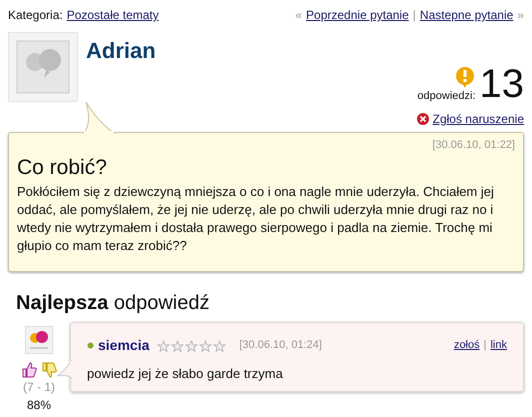 Image resolution: width=532 pixels, height=417 pixels. Describe the element at coordinates (478, 119) in the screenshot. I see `report-link: Zgłoś naruszenie` at that location.